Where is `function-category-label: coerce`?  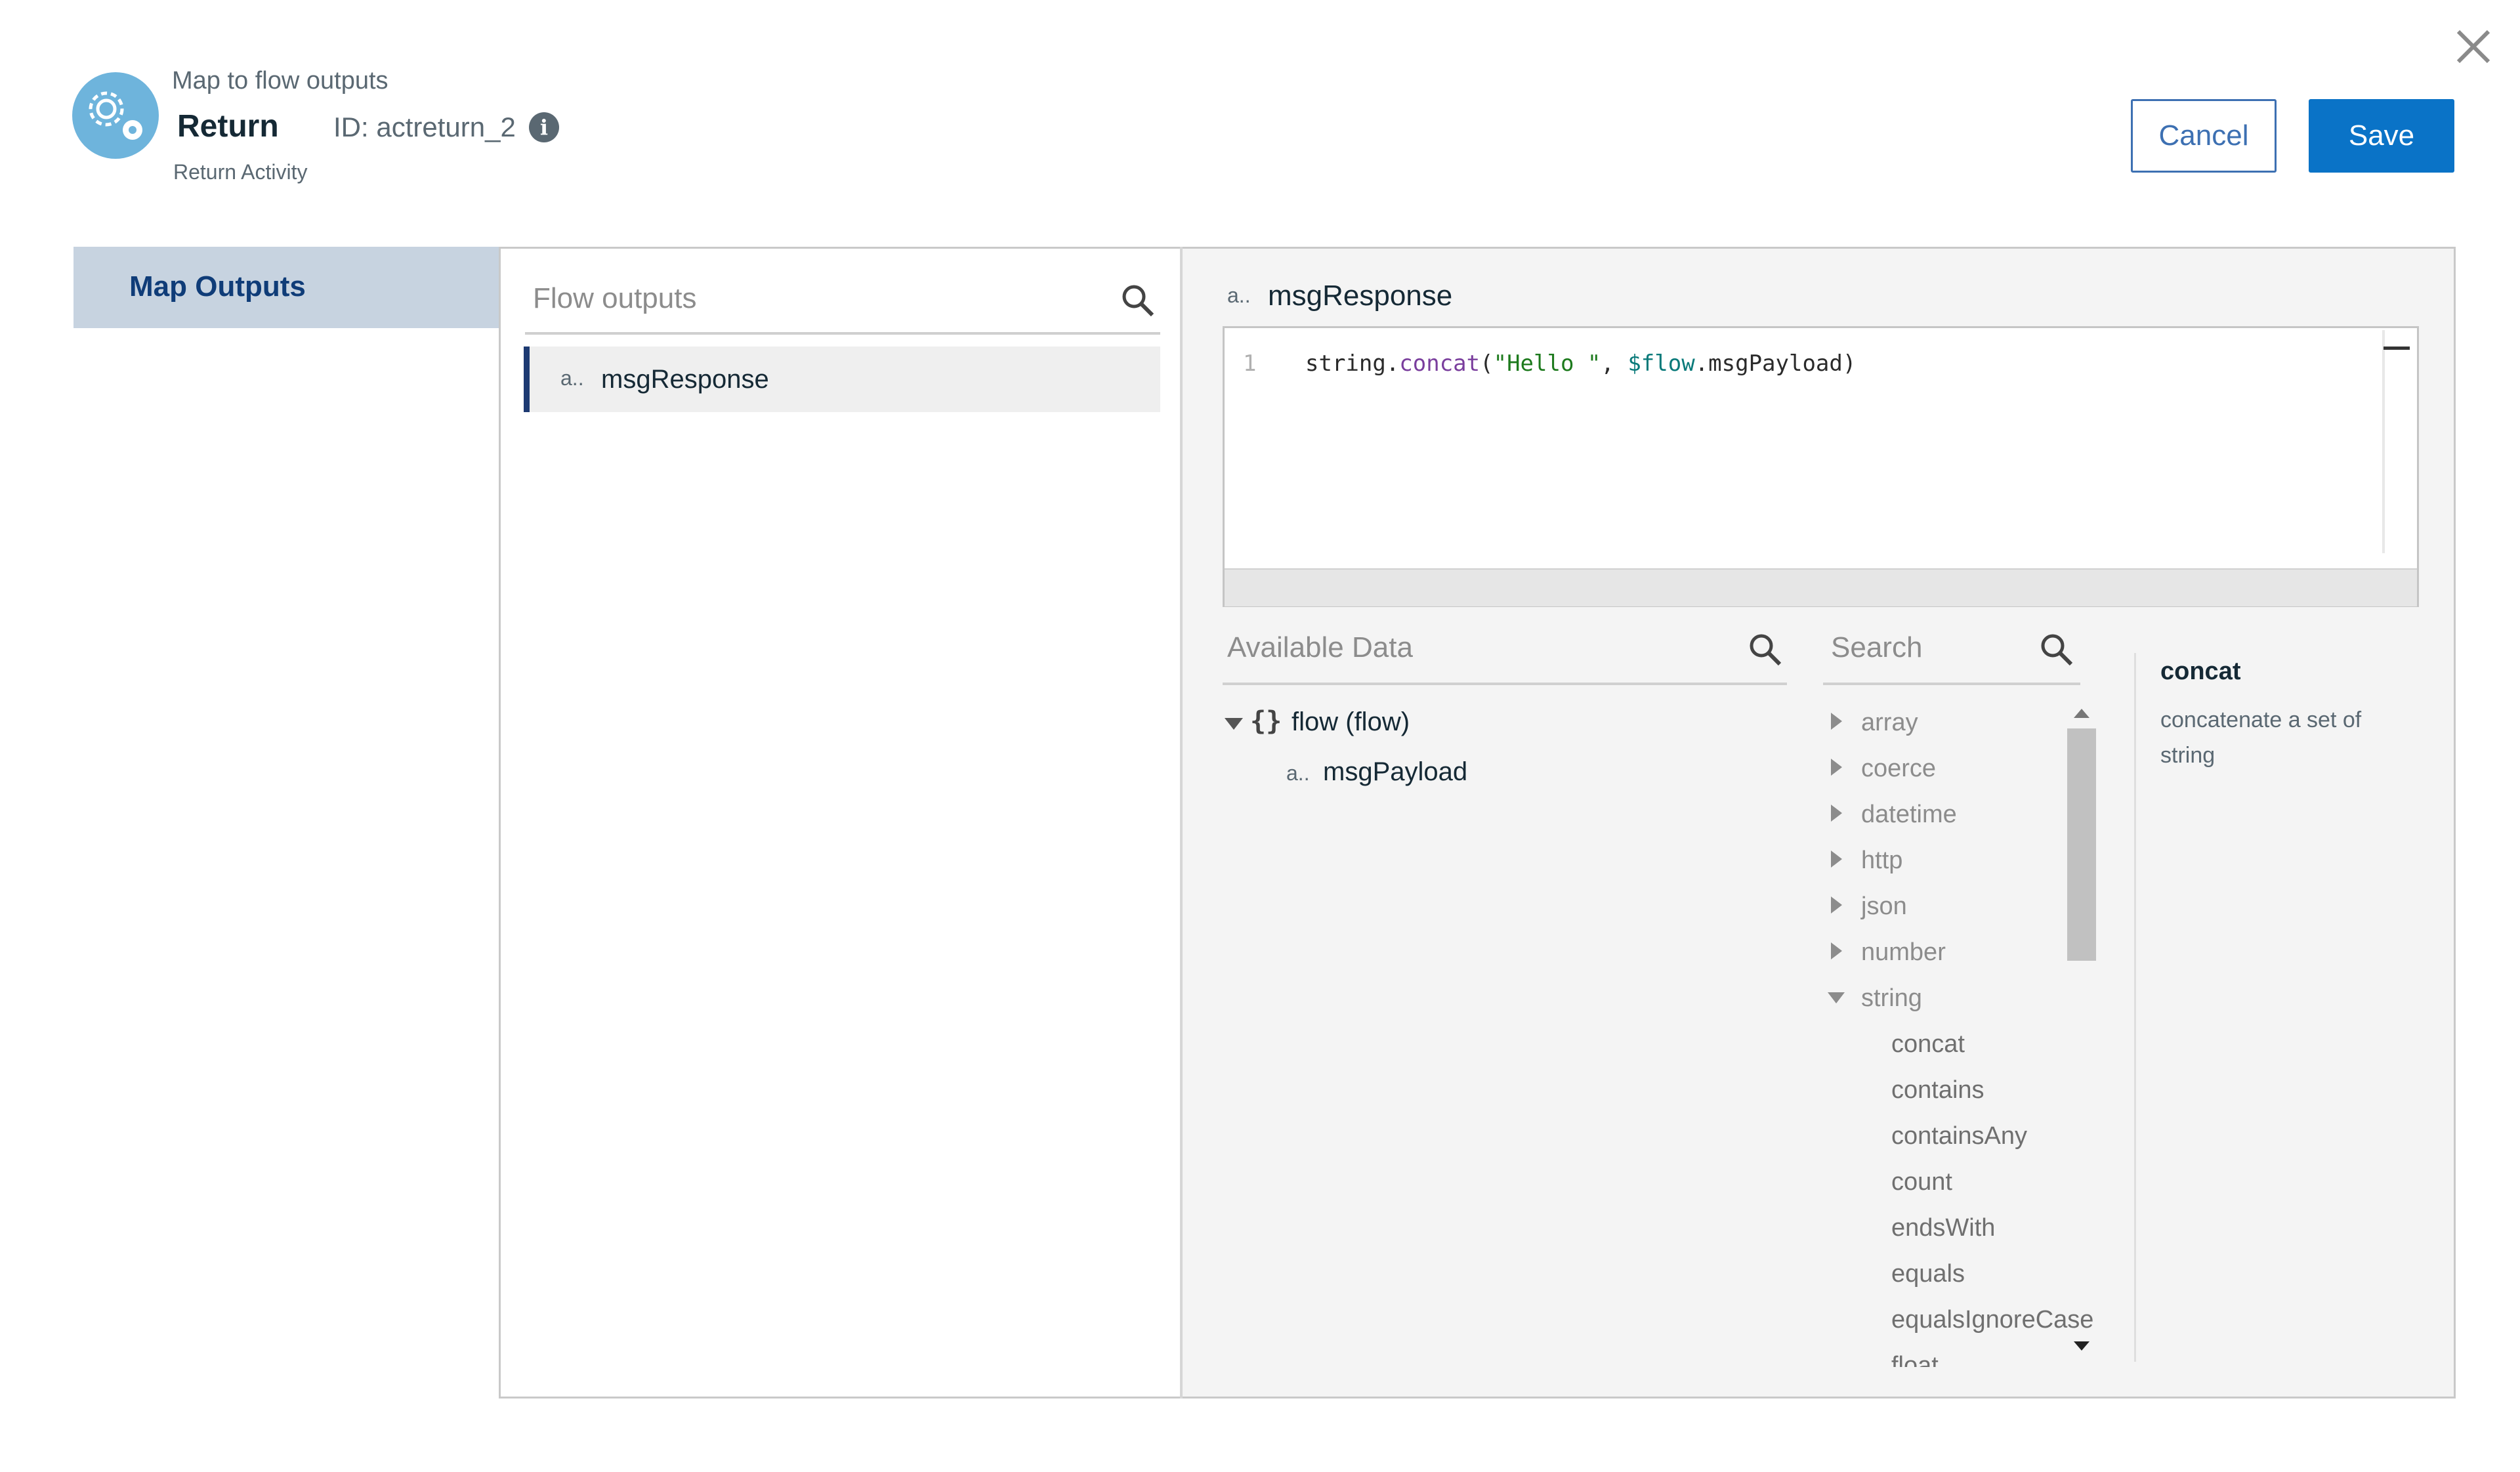
function-category-label: coerce is located at coordinates (1899, 768).